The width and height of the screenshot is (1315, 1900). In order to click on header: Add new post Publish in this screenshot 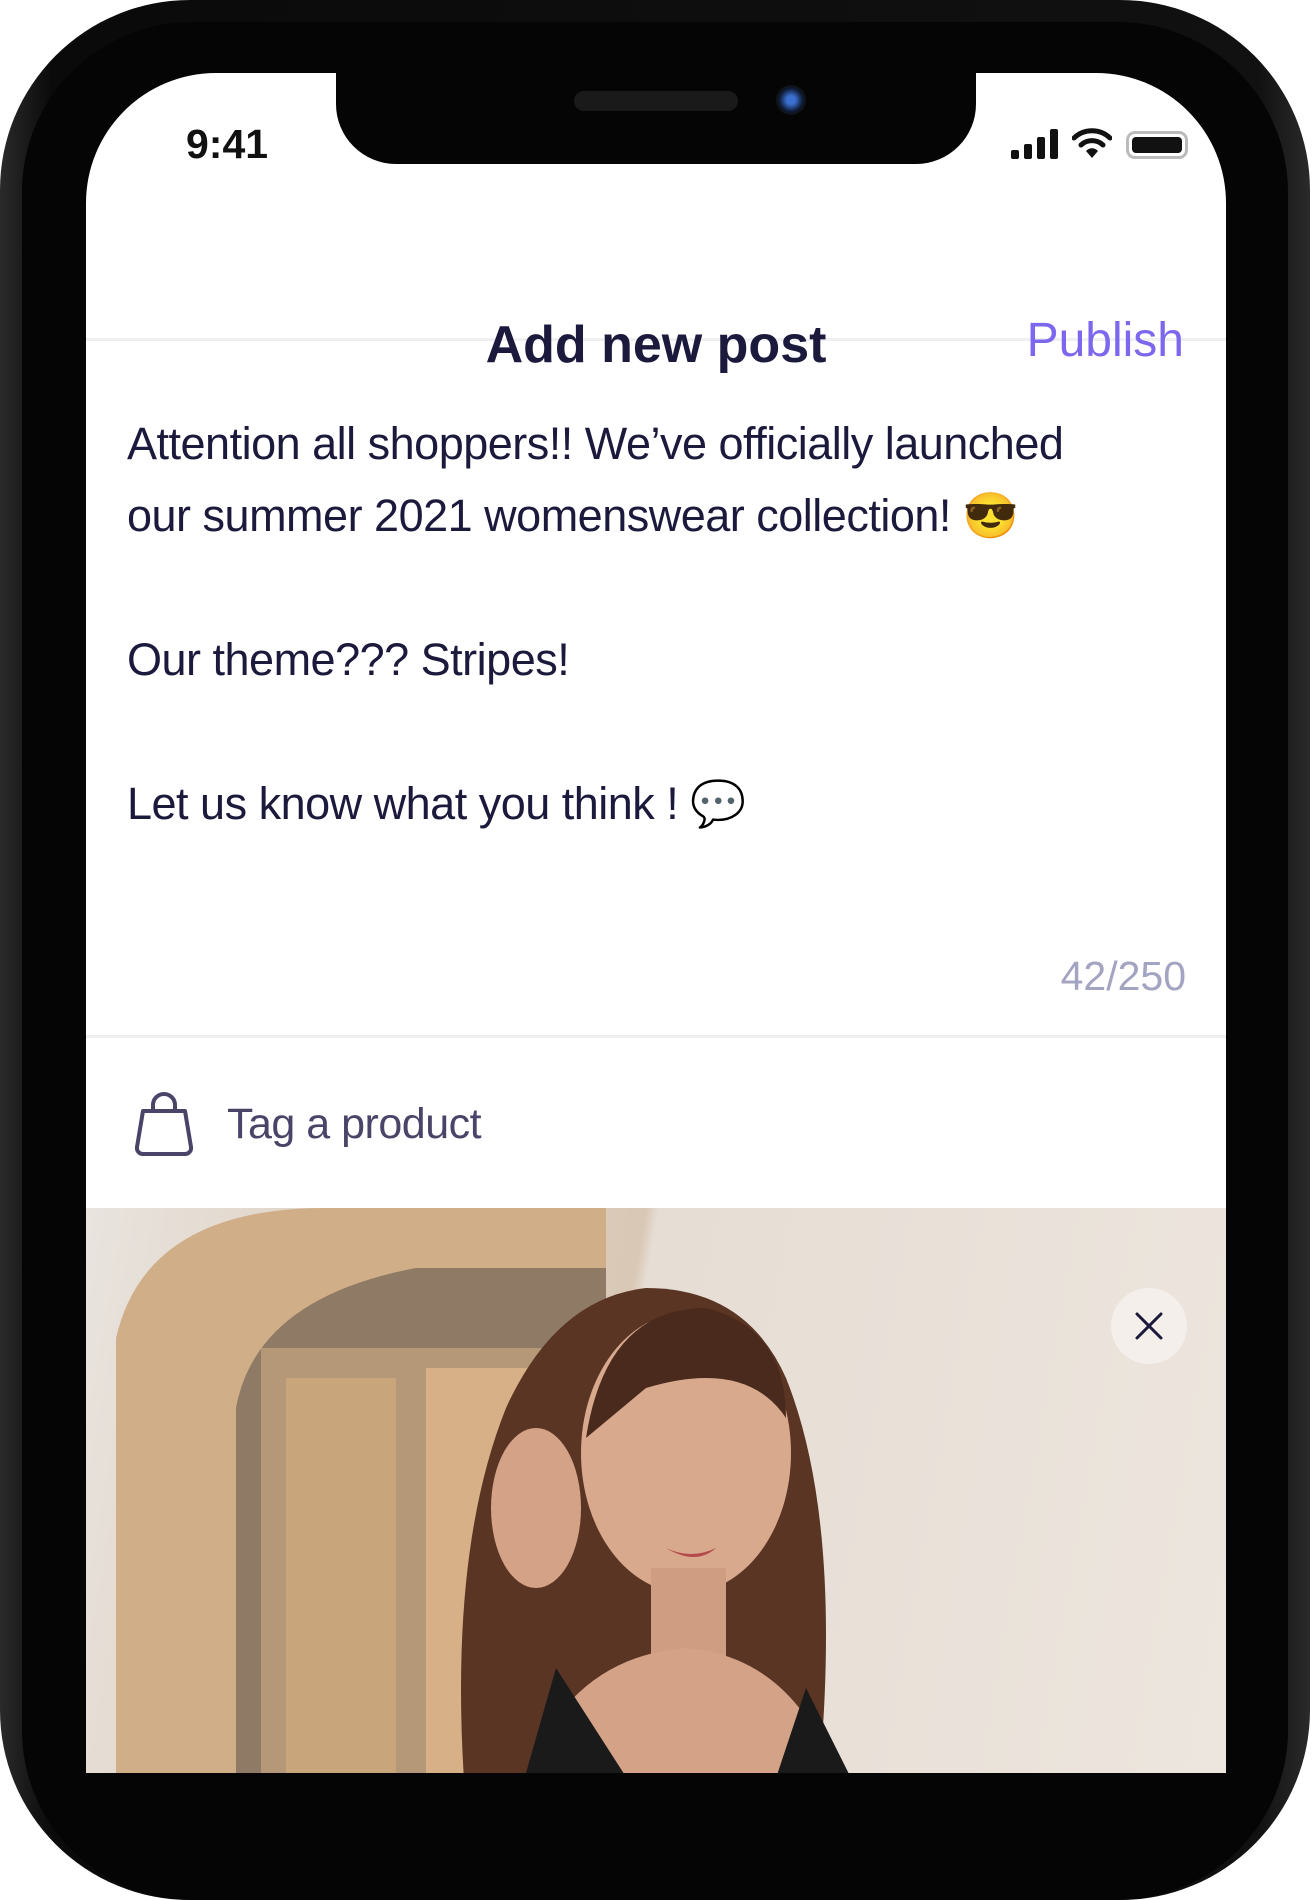, I will do `click(656, 298)`.